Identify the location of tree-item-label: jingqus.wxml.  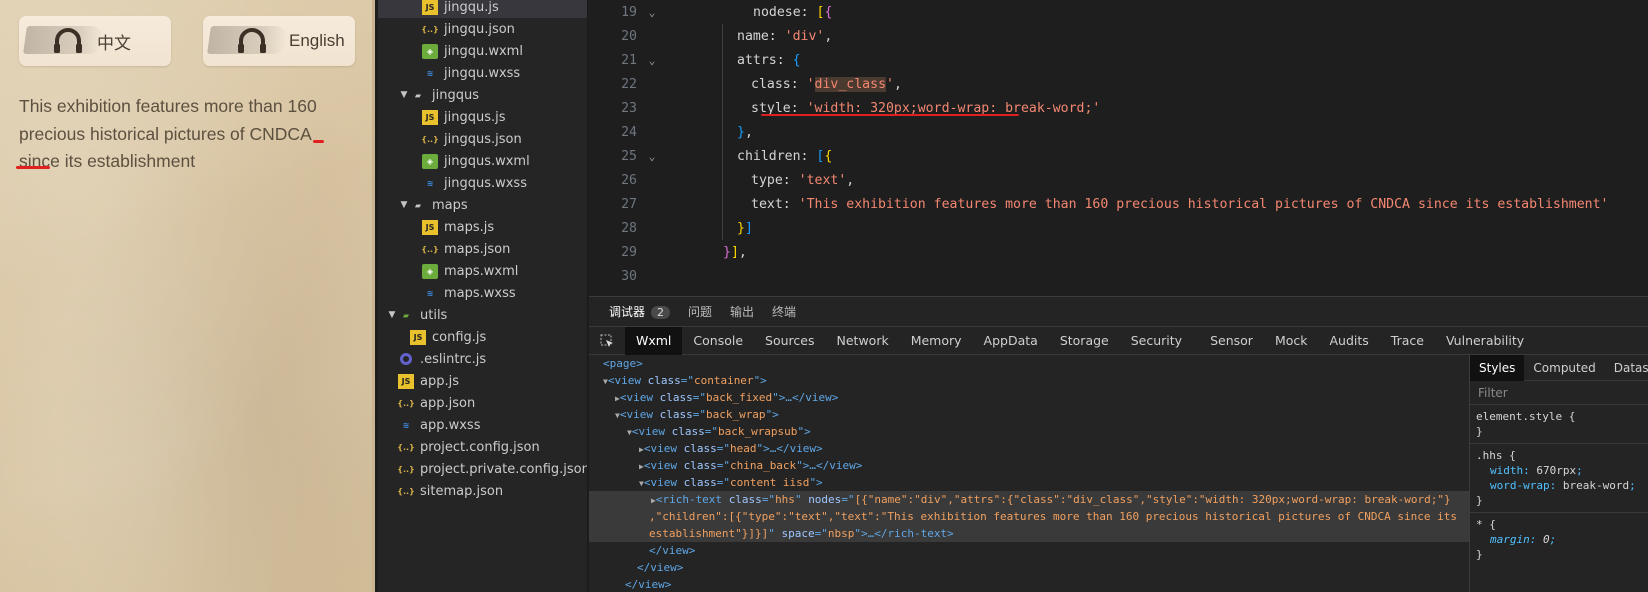
(487, 161).